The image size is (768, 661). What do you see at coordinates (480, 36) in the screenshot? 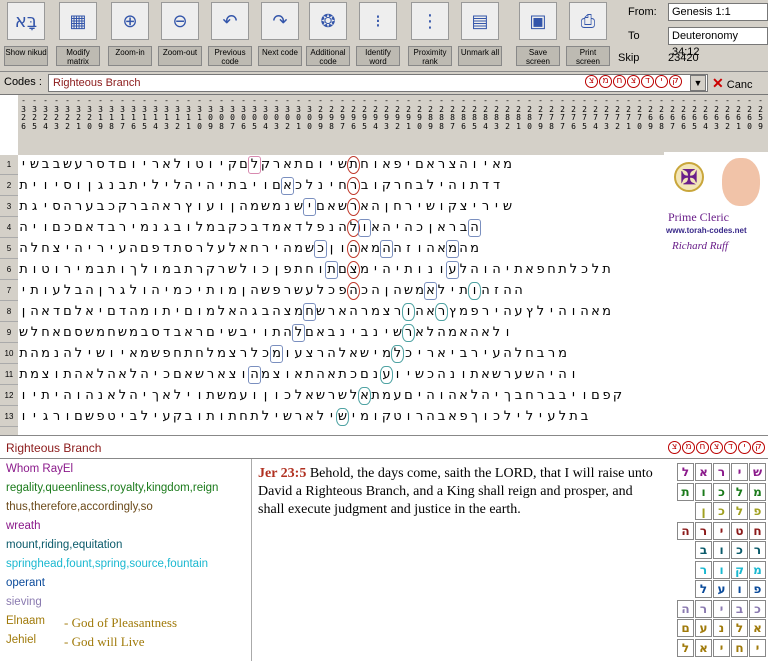
I see `toolbar-button-unmark-all: ▤ Unmark all` at bounding box center [480, 36].